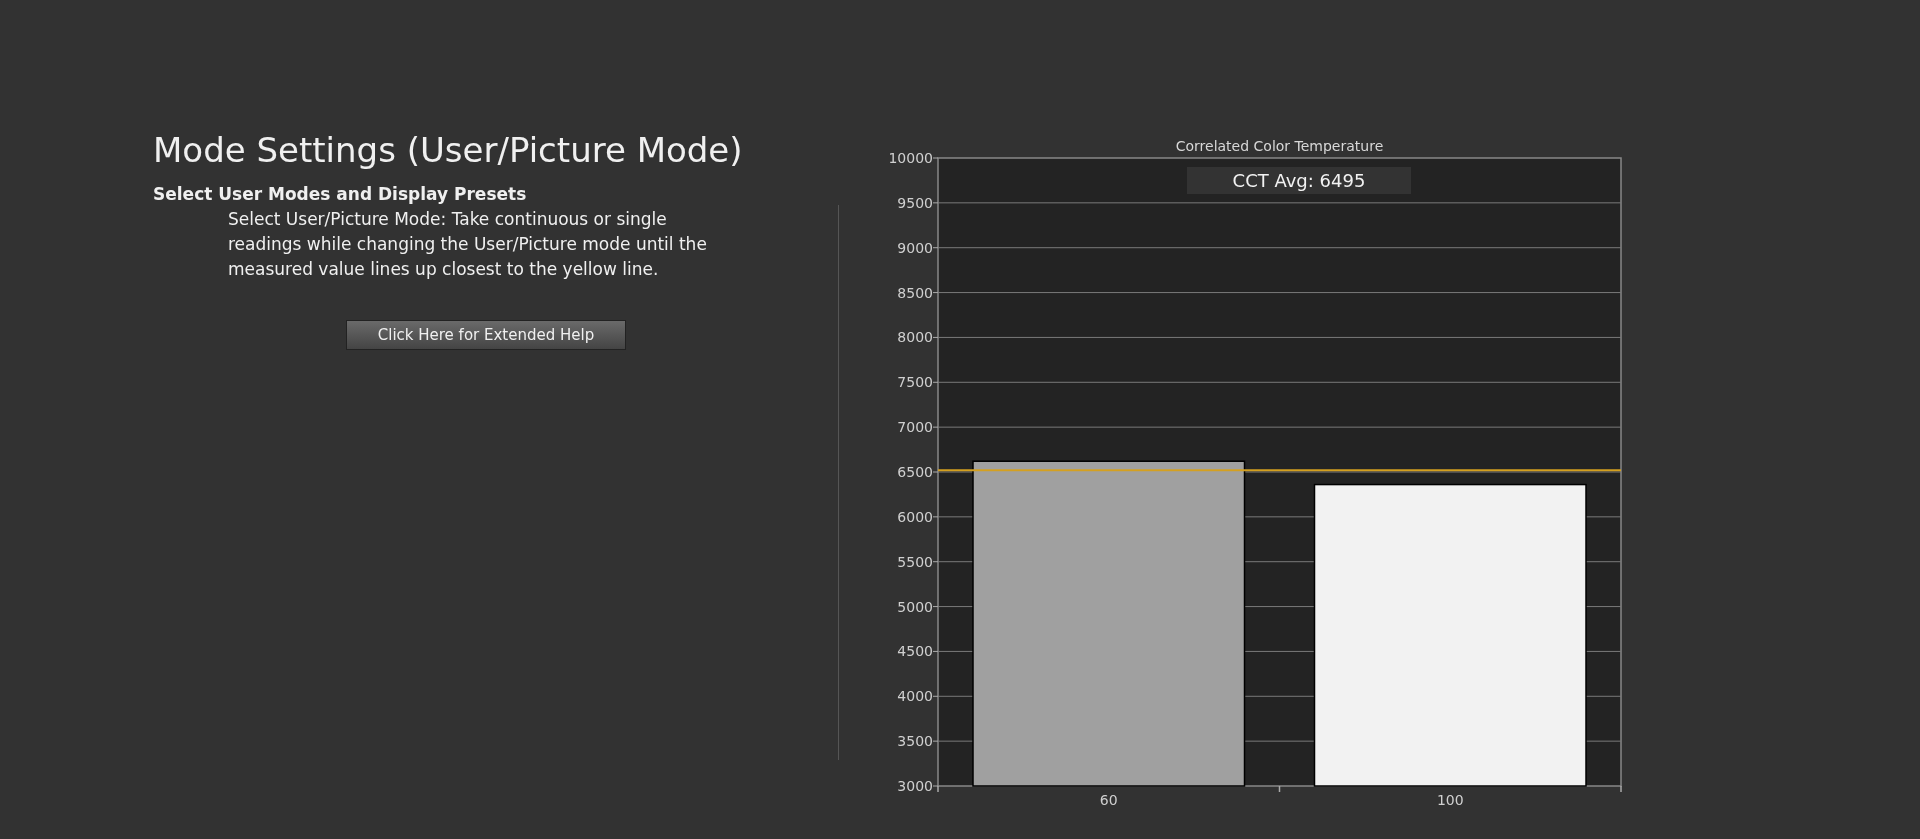  What do you see at coordinates (1450, 800) in the screenshot?
I see `x-tick-label: 100` at bounding box center [1450, 800].